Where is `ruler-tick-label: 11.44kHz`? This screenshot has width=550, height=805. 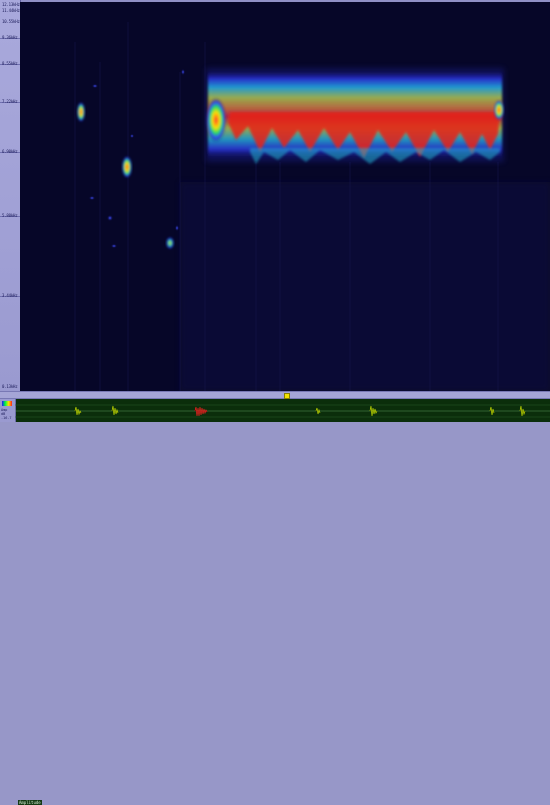
ruler-tick-label: 11.44kHz is located at coordinates (11, 10).